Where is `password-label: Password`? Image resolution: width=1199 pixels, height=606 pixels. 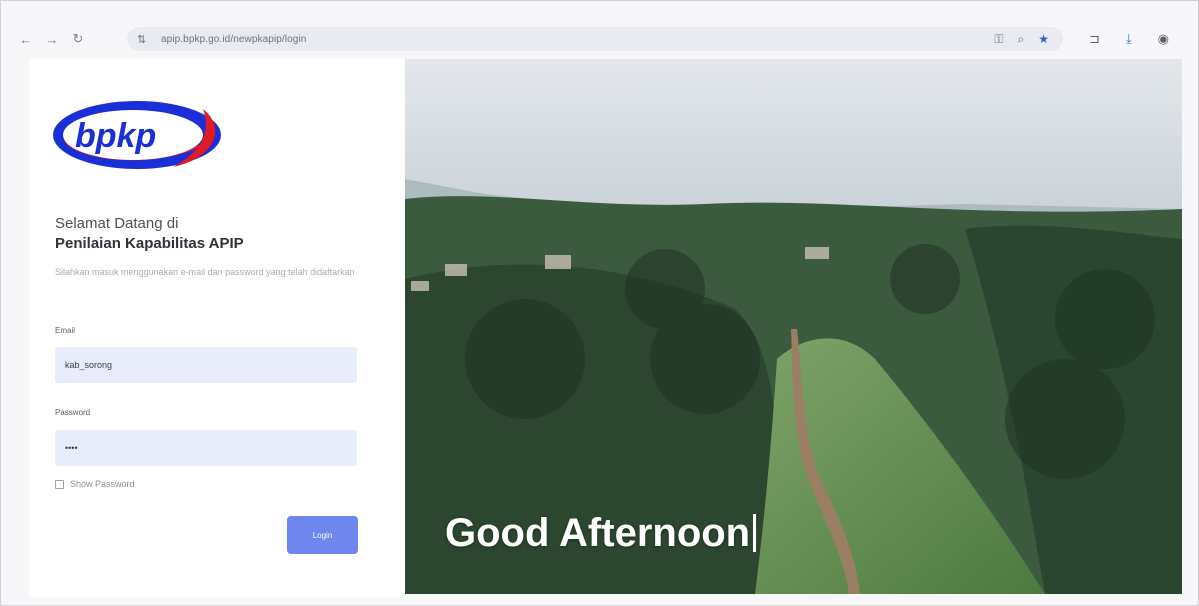 password-label: Password is located at coordinates (73, 412).